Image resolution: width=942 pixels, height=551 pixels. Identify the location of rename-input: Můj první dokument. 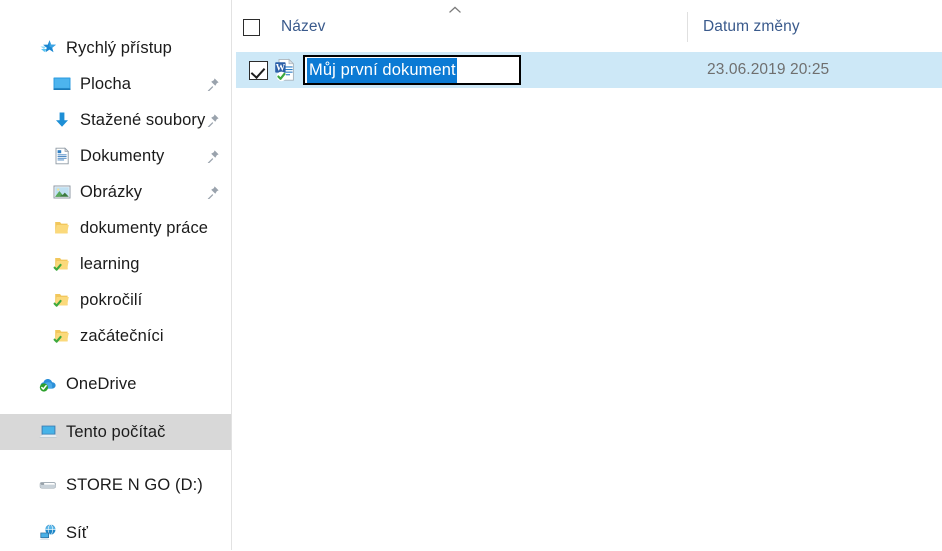
(412, 70).